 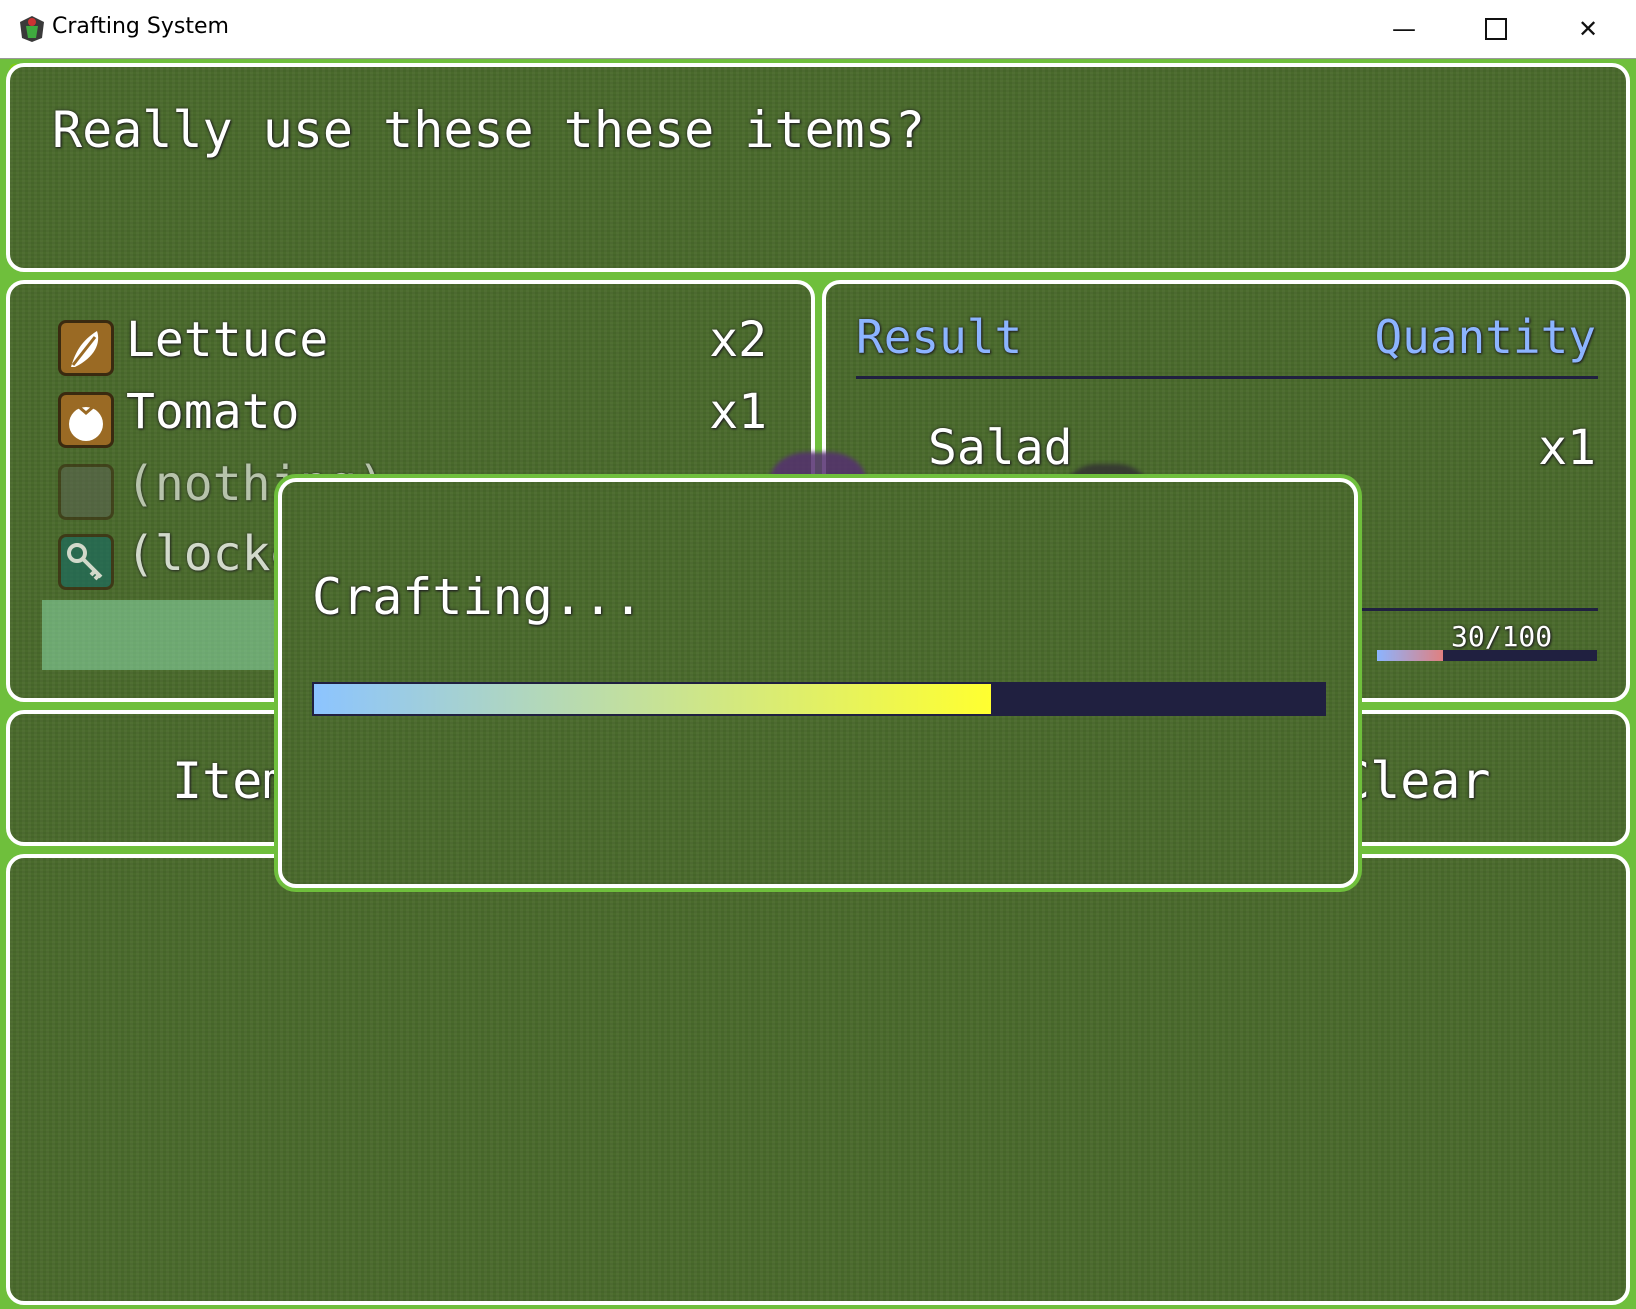 I want to click on minimize-icon: —, so click(x=1404, y=29).